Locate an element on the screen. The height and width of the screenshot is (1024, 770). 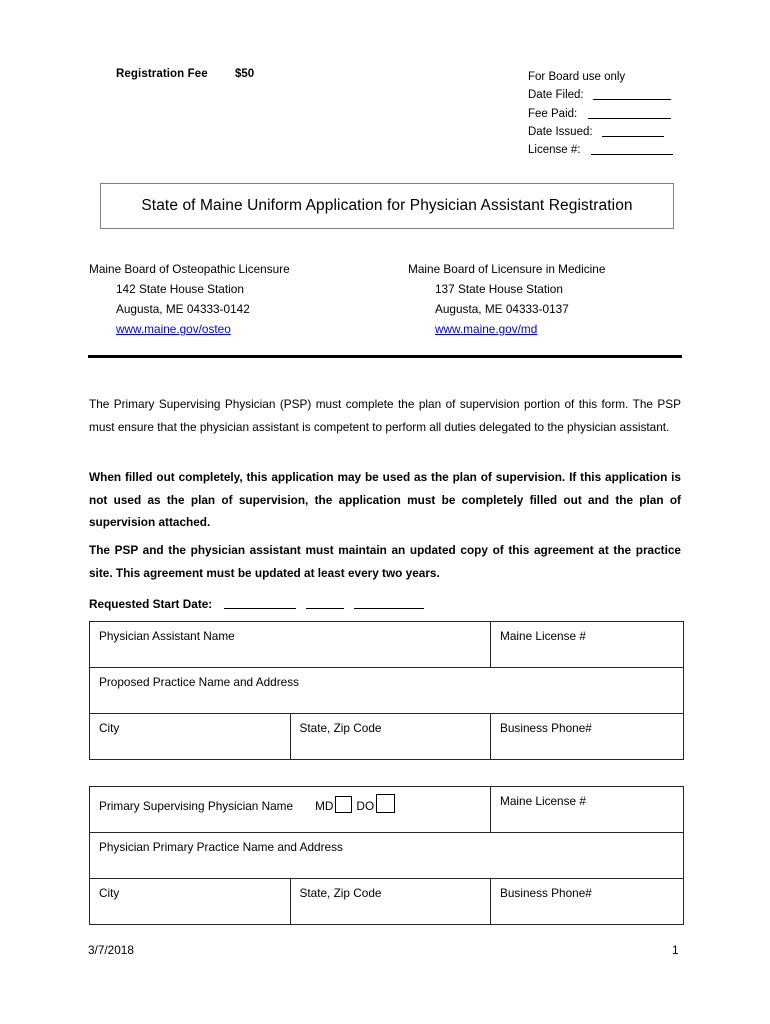
pa-practice-label: Proposed Practice Name and Address is located at coordinates (199, 682).